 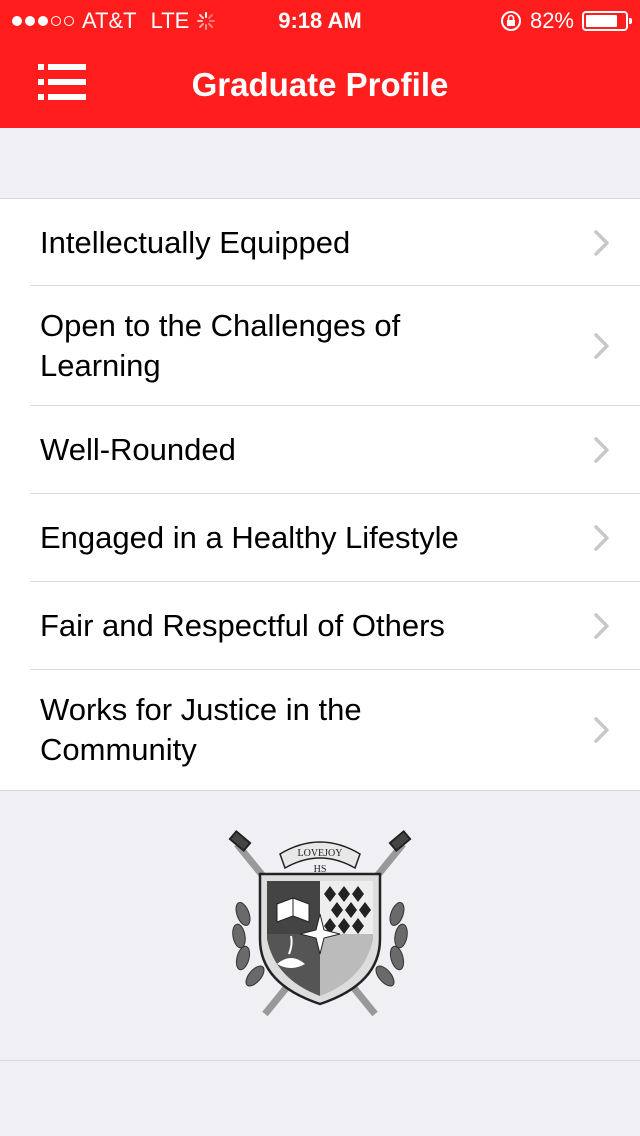 I want to click on battery-icon, so click(x=607, y=21).